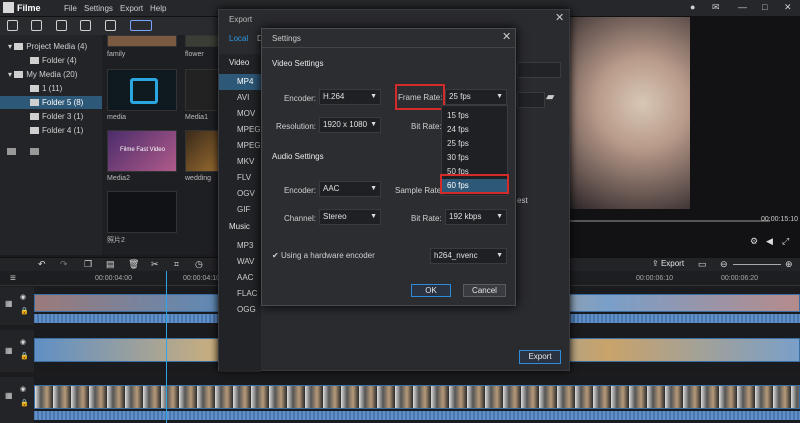  What do you see at coordinates (13, 278) in the screenshot?
I see `menu-icon: ≡` at bounding box center [13, 278].